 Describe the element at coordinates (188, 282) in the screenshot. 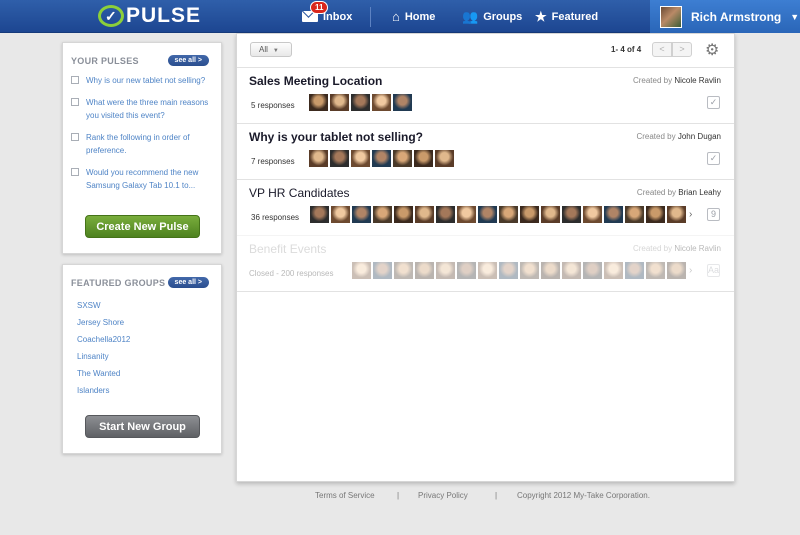

I see `groups-see-all-button: see all >` at that location.